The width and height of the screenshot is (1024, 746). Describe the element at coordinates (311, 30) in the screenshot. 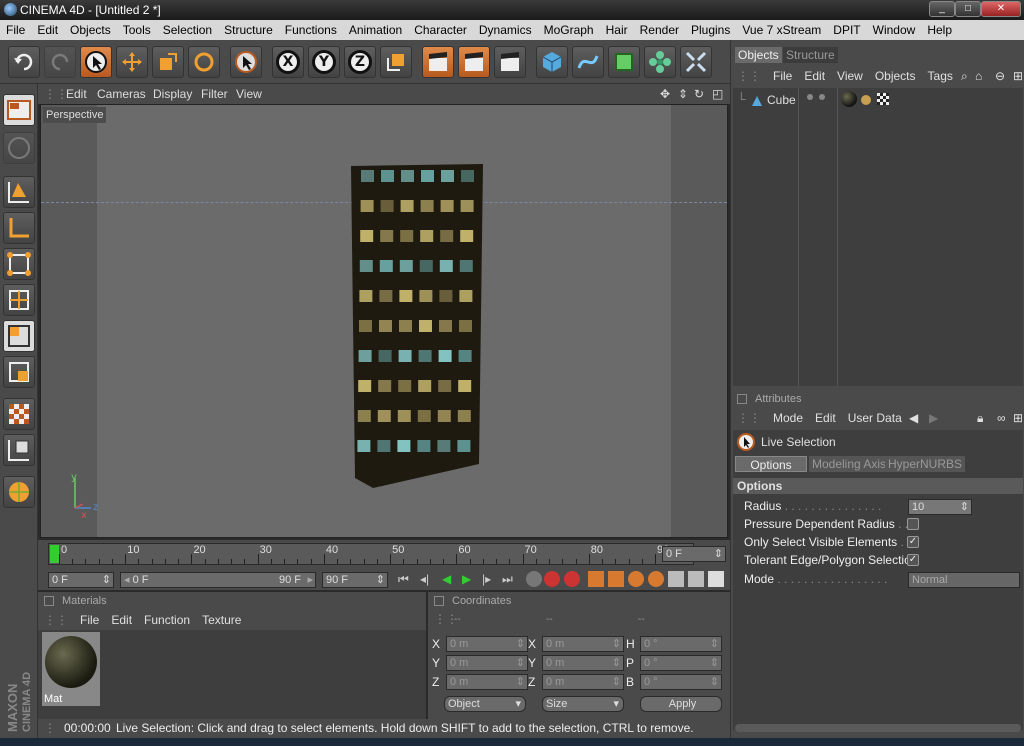

I see `menu-functions: Functions` at that location.